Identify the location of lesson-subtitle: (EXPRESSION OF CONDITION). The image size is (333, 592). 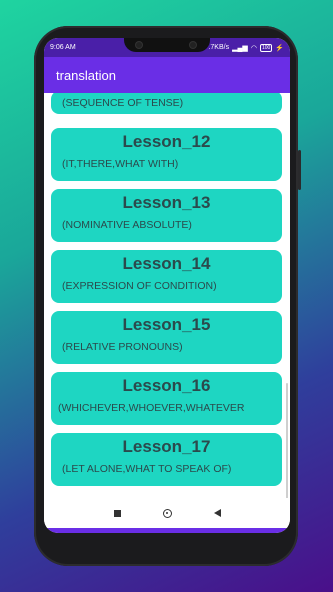
(139, 286).